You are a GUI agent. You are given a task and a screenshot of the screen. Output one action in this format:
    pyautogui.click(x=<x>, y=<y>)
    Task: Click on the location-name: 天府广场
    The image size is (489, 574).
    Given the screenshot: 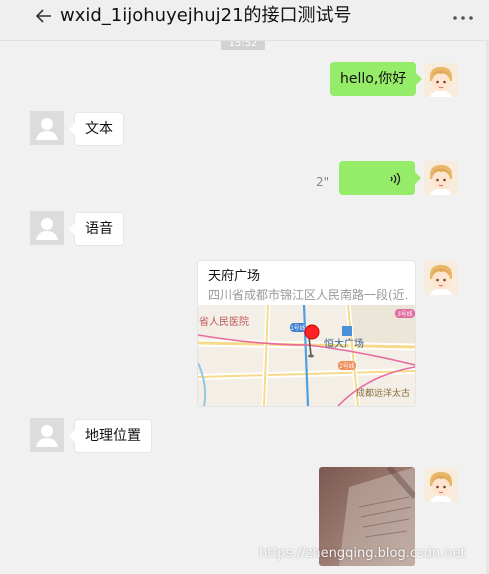 What is the action you would take?
    pyautogui.click(x=234, y=276)
    